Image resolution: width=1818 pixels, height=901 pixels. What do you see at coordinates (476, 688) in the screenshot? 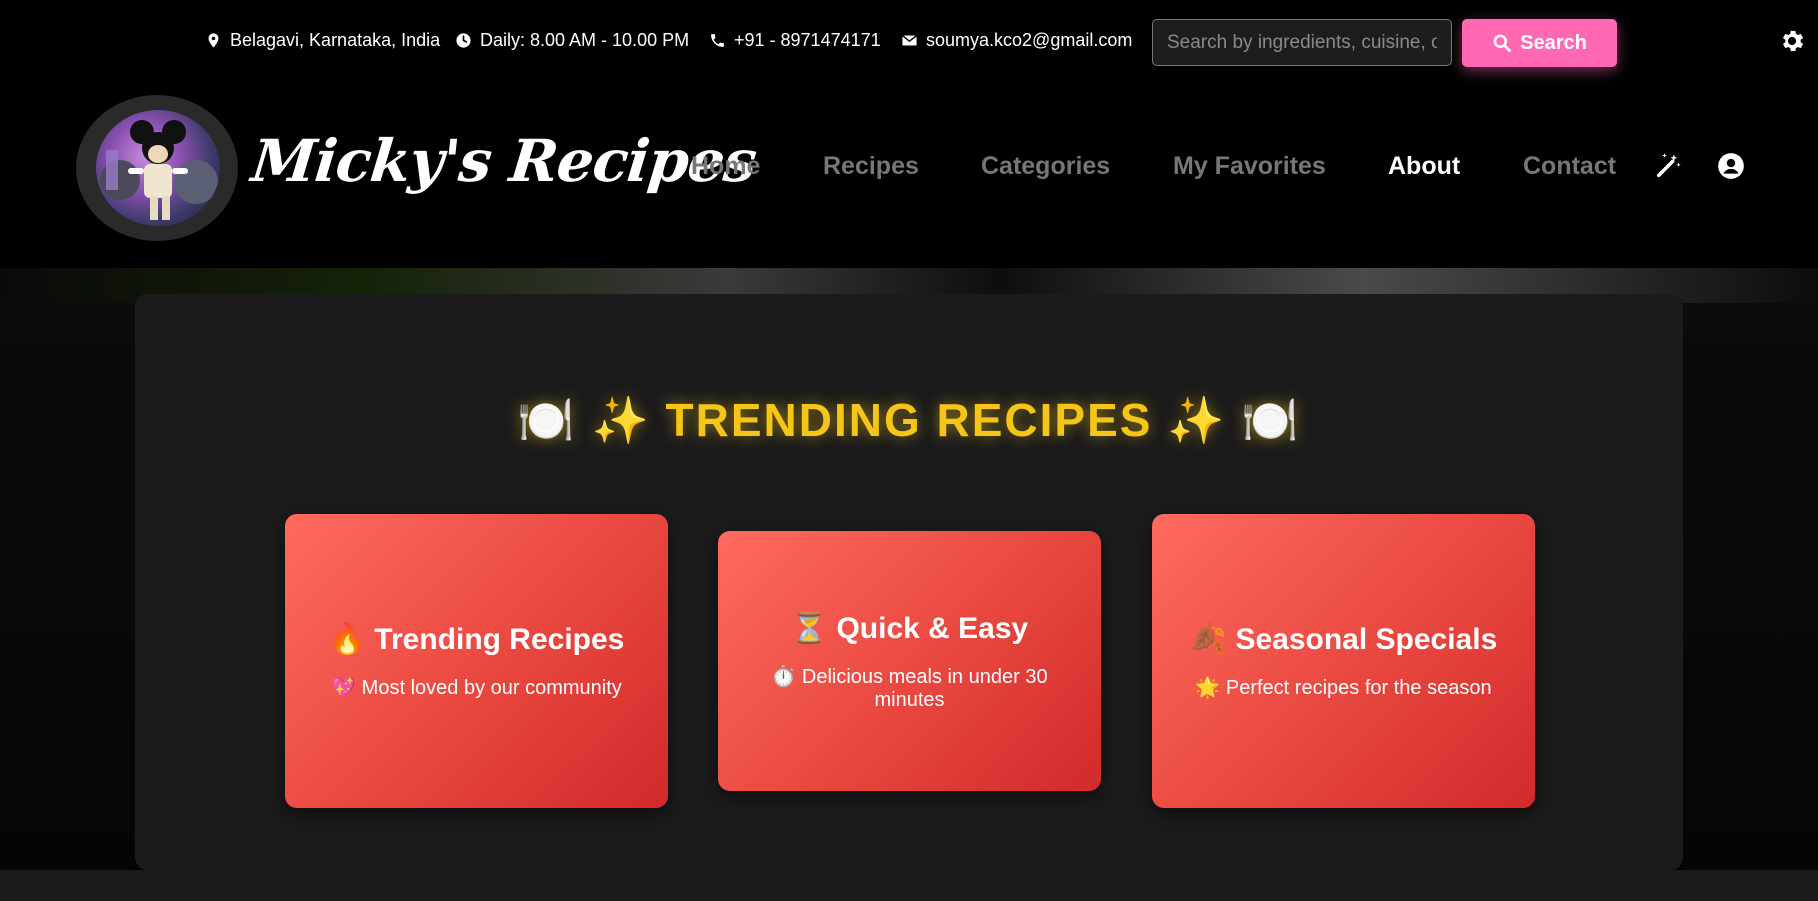
I see `card-description: 💖 Most loved by our community` at bounding box center [476, 688].